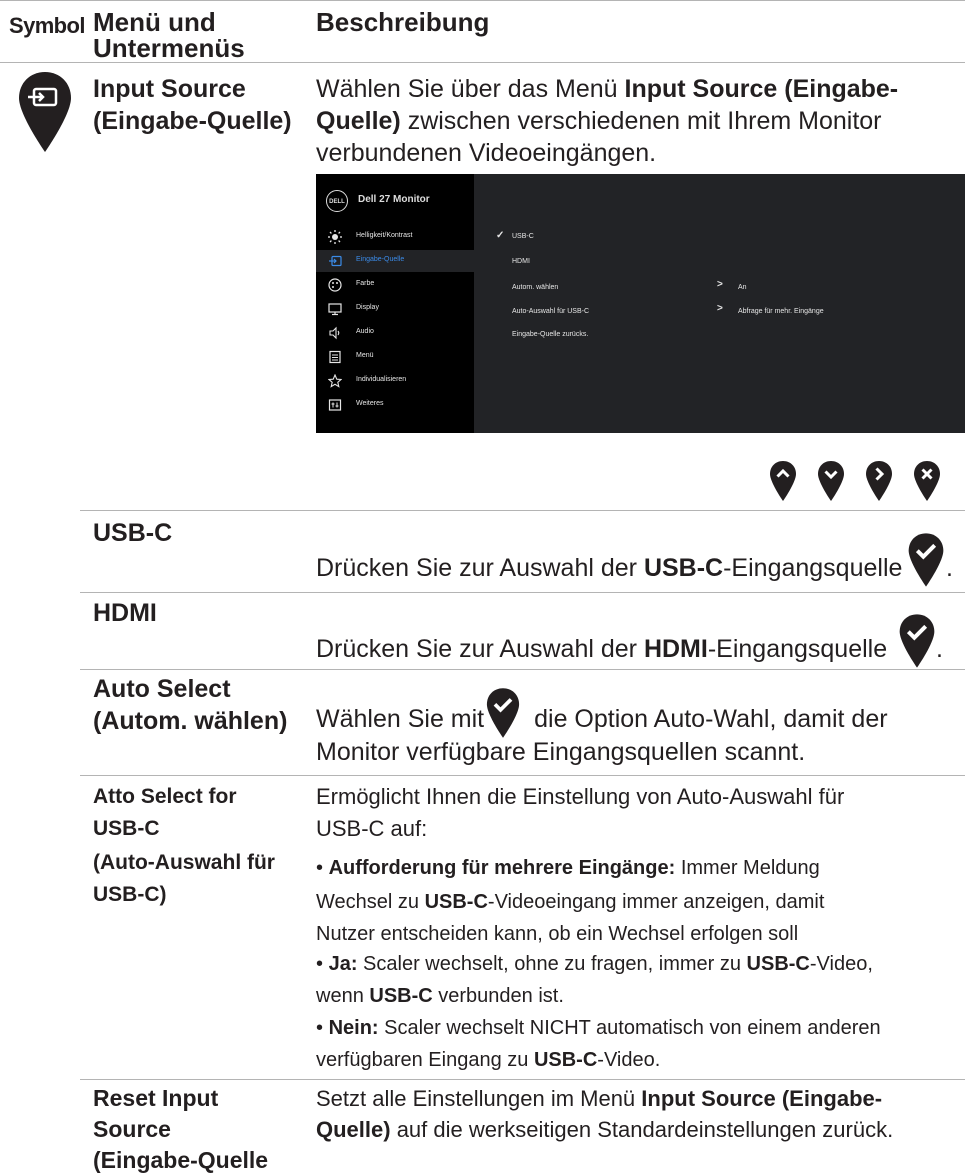 Image resolution: width=965 pixels, height=1176 pixels. I want to click on osd-menu-item-others: Weiteres, so click(395, 405).